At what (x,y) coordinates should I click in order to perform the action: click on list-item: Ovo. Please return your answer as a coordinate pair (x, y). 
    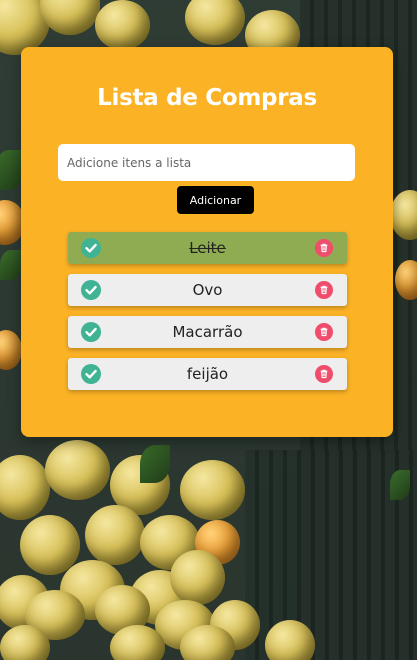
    Looking at the image, I should click on (207, 290).